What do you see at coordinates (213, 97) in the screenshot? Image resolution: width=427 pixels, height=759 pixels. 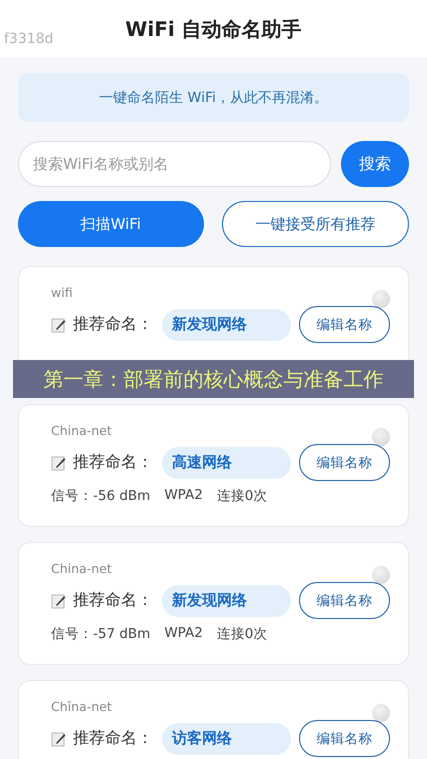 I see `notice-banner: 一键命名陌生 WiFi，从此不再混淆。` at bounding box center [213, 97].